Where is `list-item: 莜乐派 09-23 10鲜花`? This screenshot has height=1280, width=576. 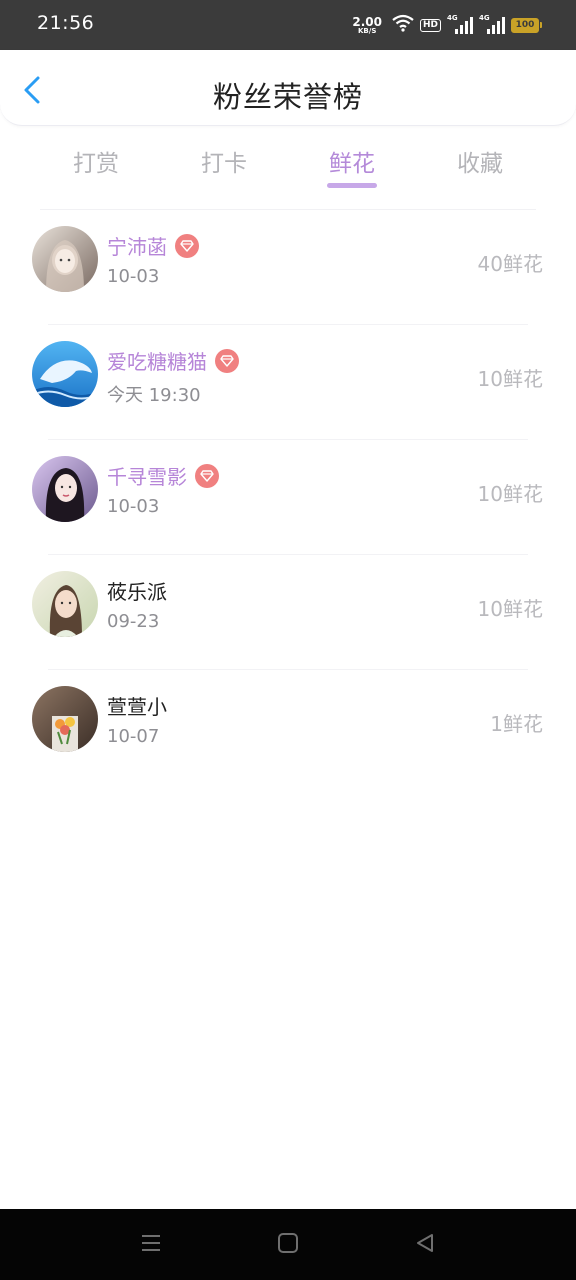 list-item: 莜乐派 09-23 10鲜花 is located at coordinates (288, 612).